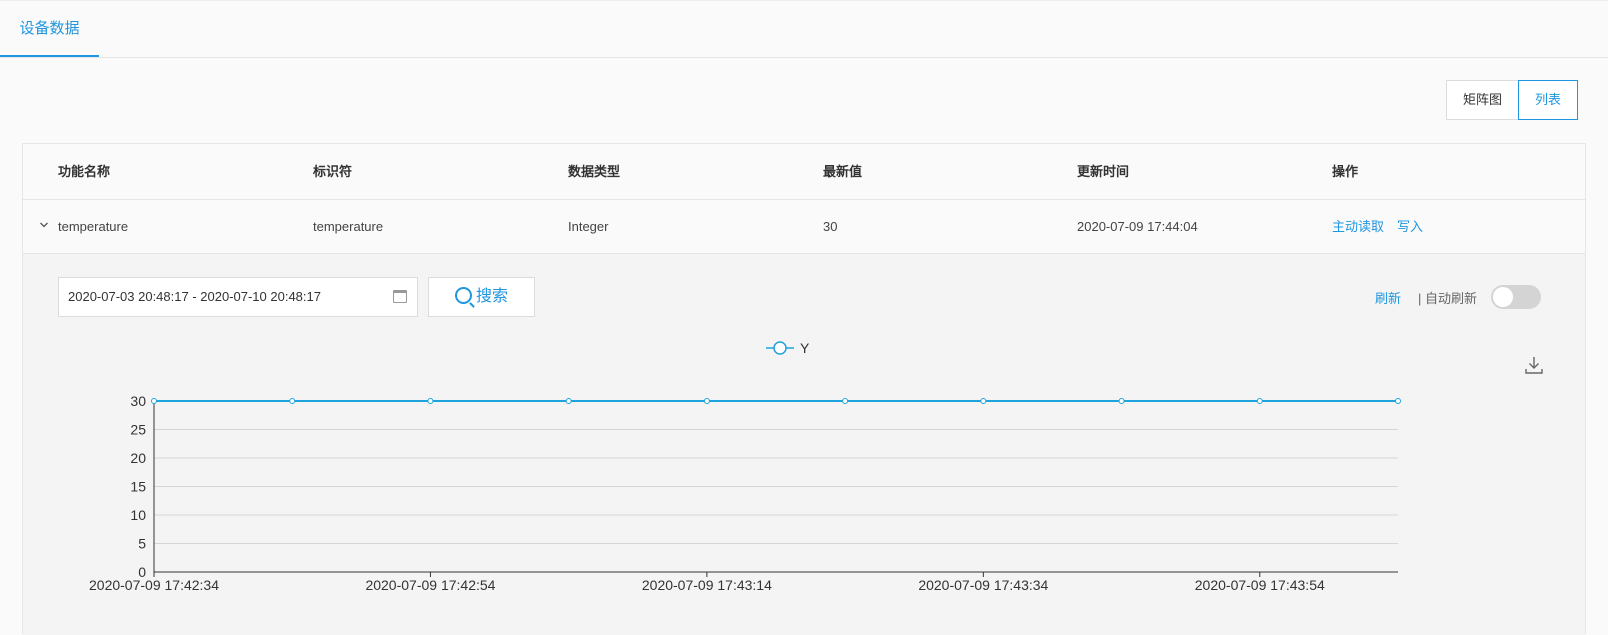 Image resolution: width=1608 pixels, height=635 pixels. I want to click on cell-function-name: temperature, so click(93, 226).